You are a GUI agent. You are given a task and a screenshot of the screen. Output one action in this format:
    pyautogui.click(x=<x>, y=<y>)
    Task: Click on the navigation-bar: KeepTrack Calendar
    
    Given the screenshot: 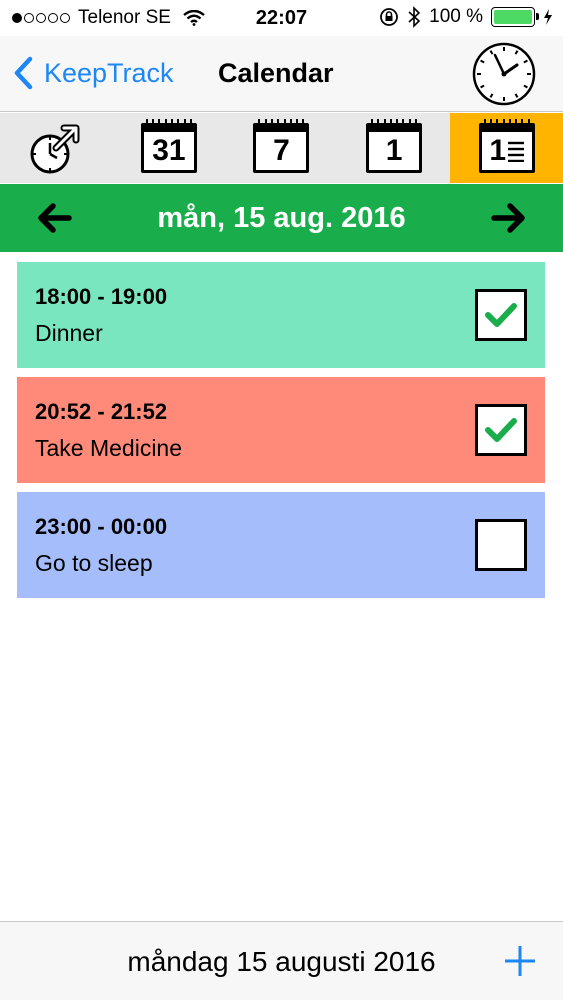 What is the action you would take?
    pyautogui.click(x=281, y=74)
    